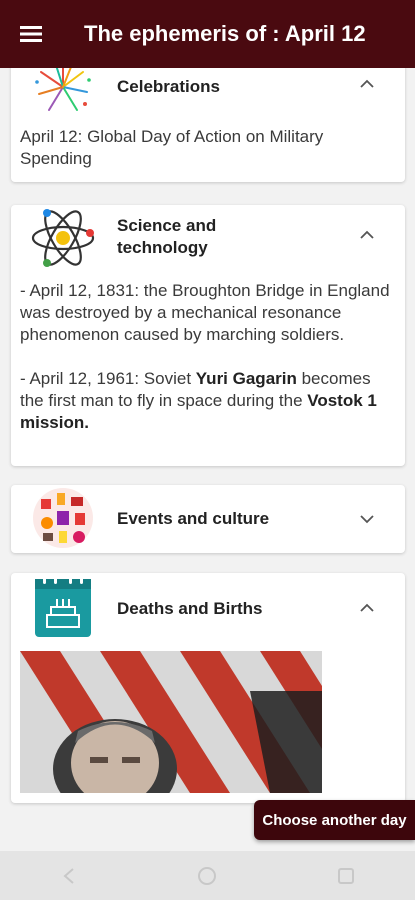  What do you see at coordinates (166, 237) in the screenshot?
I see `card-title: Science and technology` at bounding box center [166, 237].